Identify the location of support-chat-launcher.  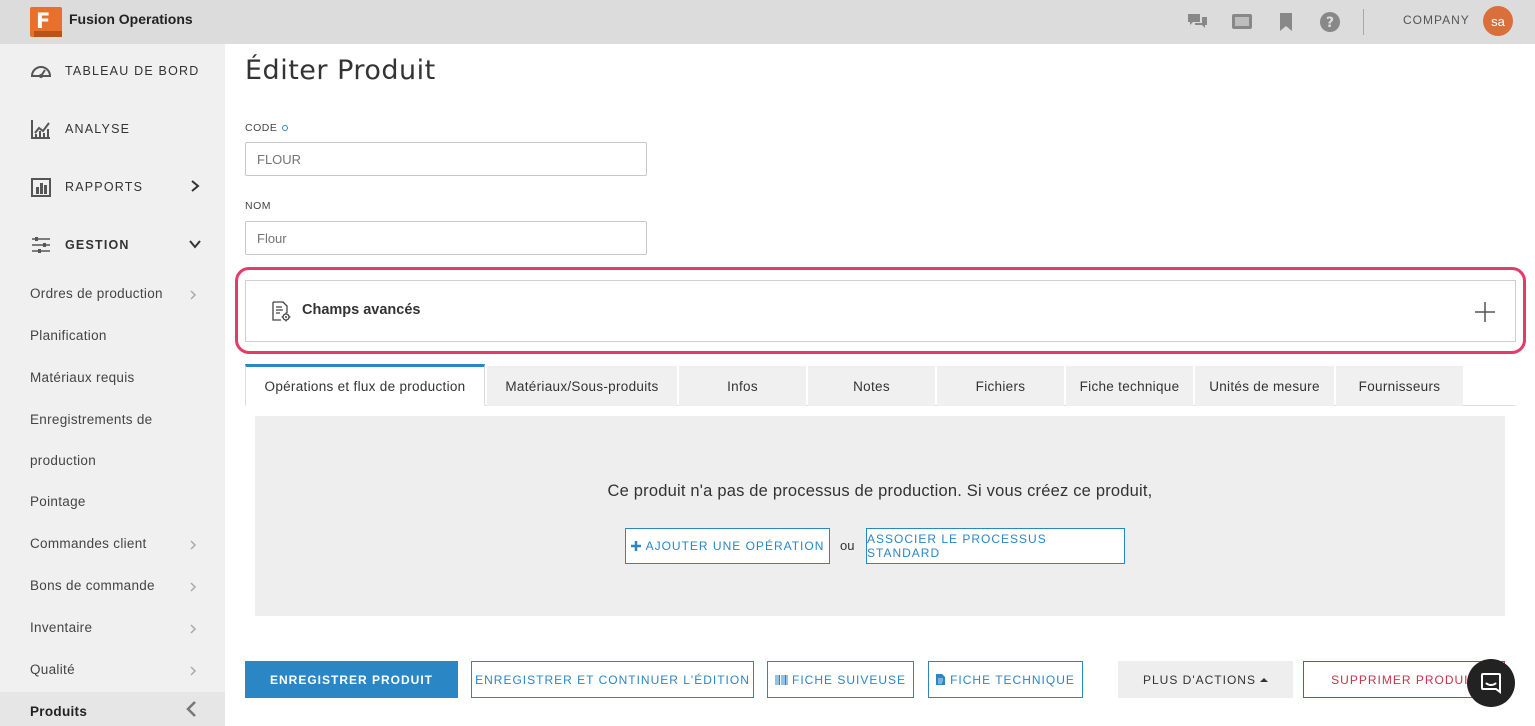
(1491, 683).